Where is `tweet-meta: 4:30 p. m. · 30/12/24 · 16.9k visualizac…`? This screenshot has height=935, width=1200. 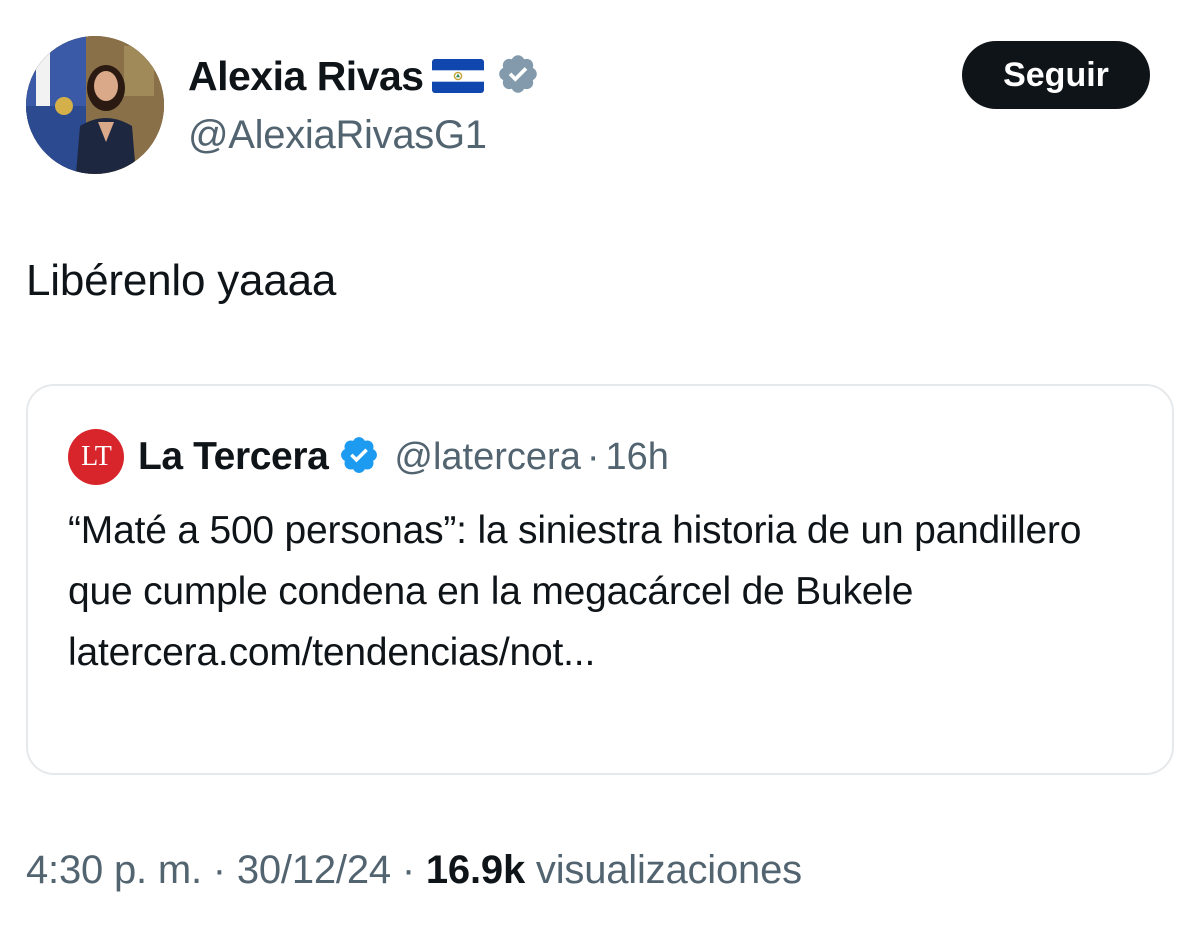 tweet-meta: 4:30 p. m. · 30/12/24 · 16.9k visualizac… is located at coordinates (414, 870).